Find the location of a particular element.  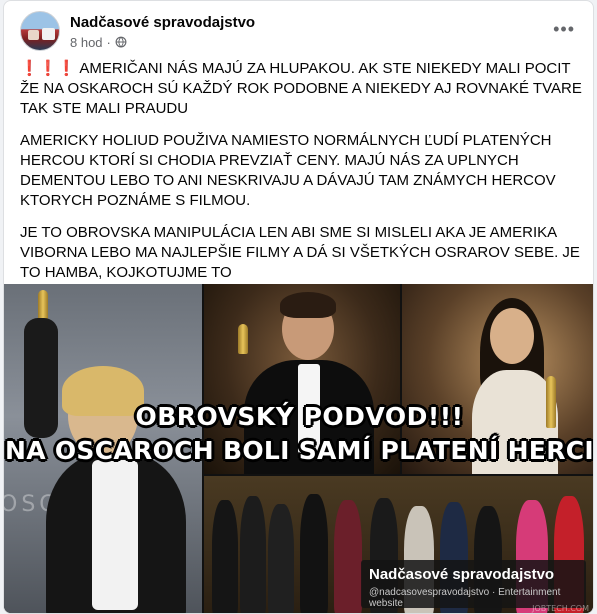

post-header: Nadčasové spravodajstvo 8 hod · is located at coordinates (137, 31).